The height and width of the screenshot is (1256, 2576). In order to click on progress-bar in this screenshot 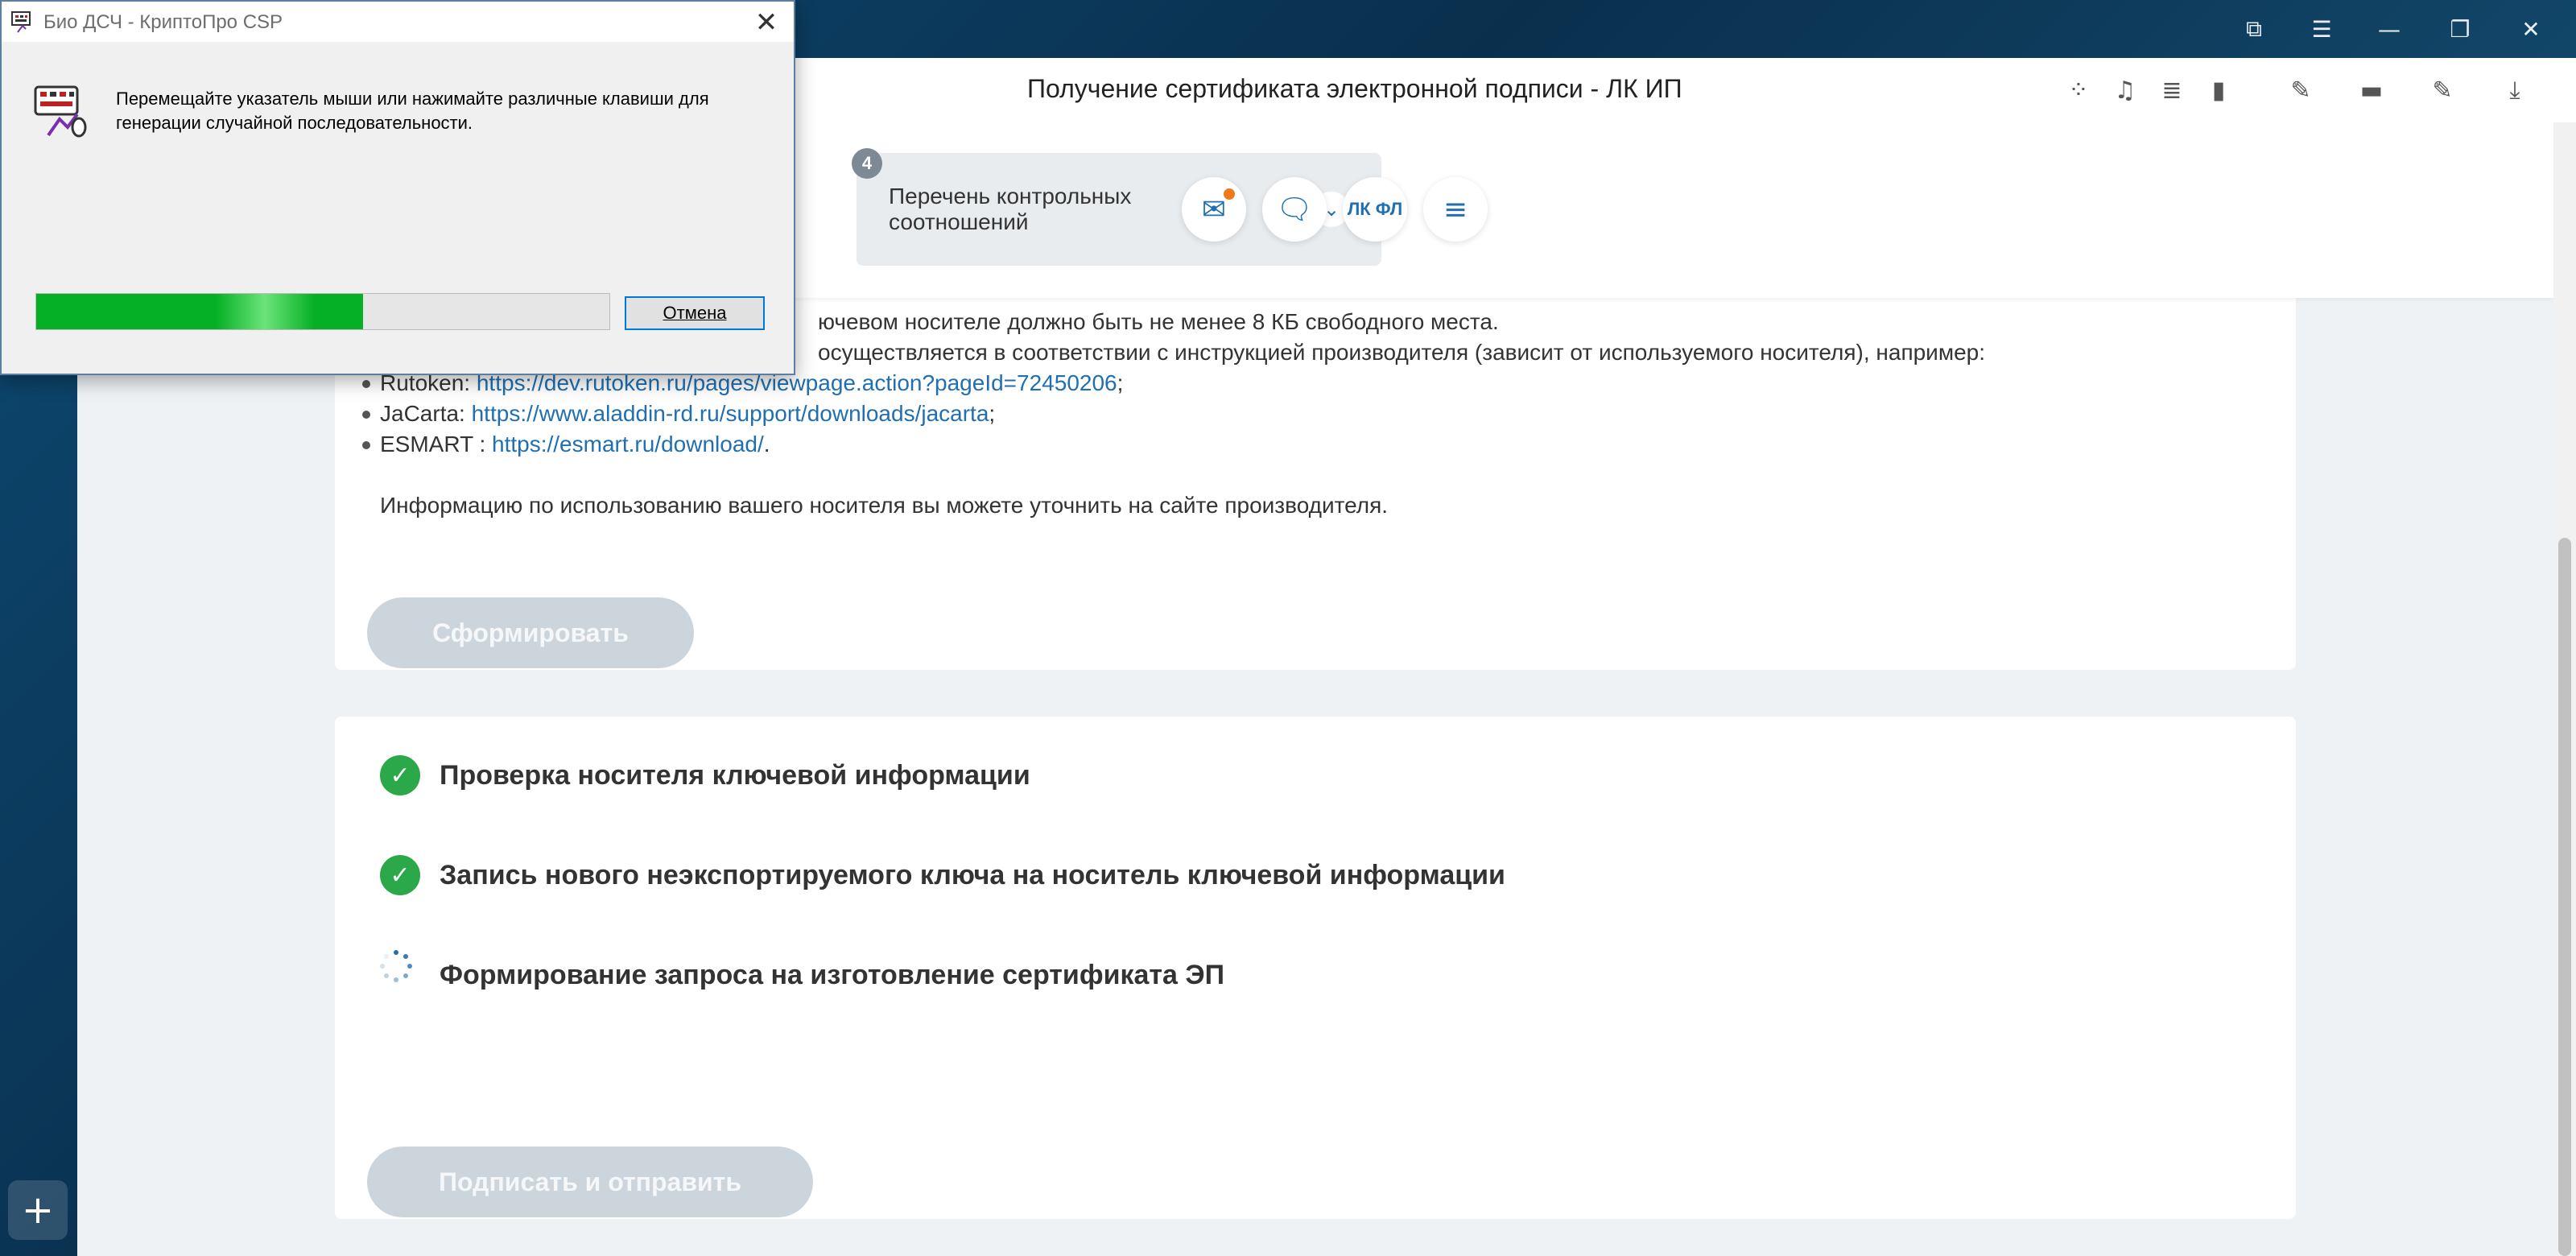, I will do `click(322, 311)`.